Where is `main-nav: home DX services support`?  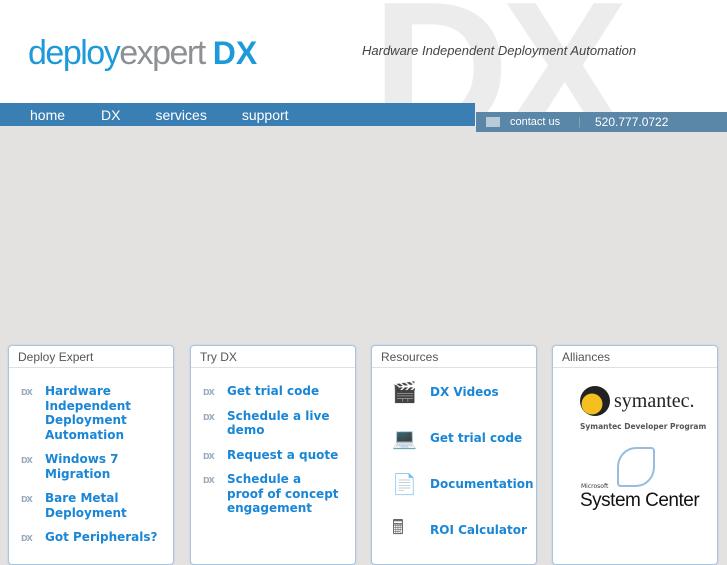
main-nav: home DX services support is located at coordinates (237, 114).